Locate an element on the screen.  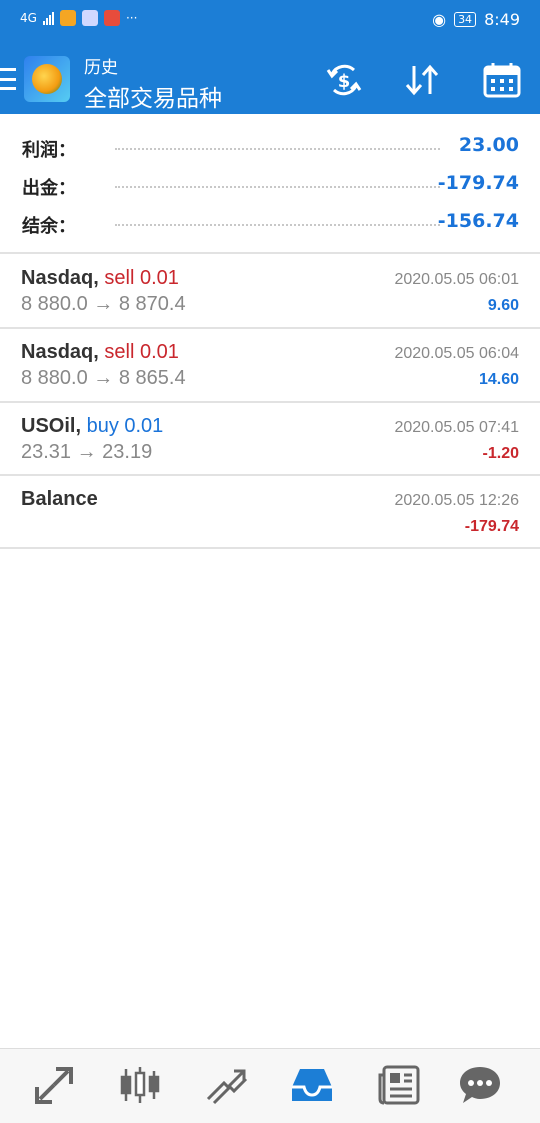
trade-time: 2020.05.05 06:01 is located at coordinates (456, 279).